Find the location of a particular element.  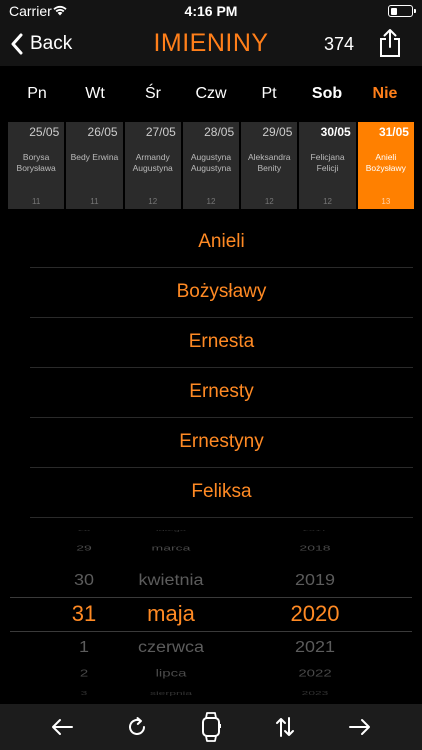

picker-option: lipca is located at coordinates (171, 673).